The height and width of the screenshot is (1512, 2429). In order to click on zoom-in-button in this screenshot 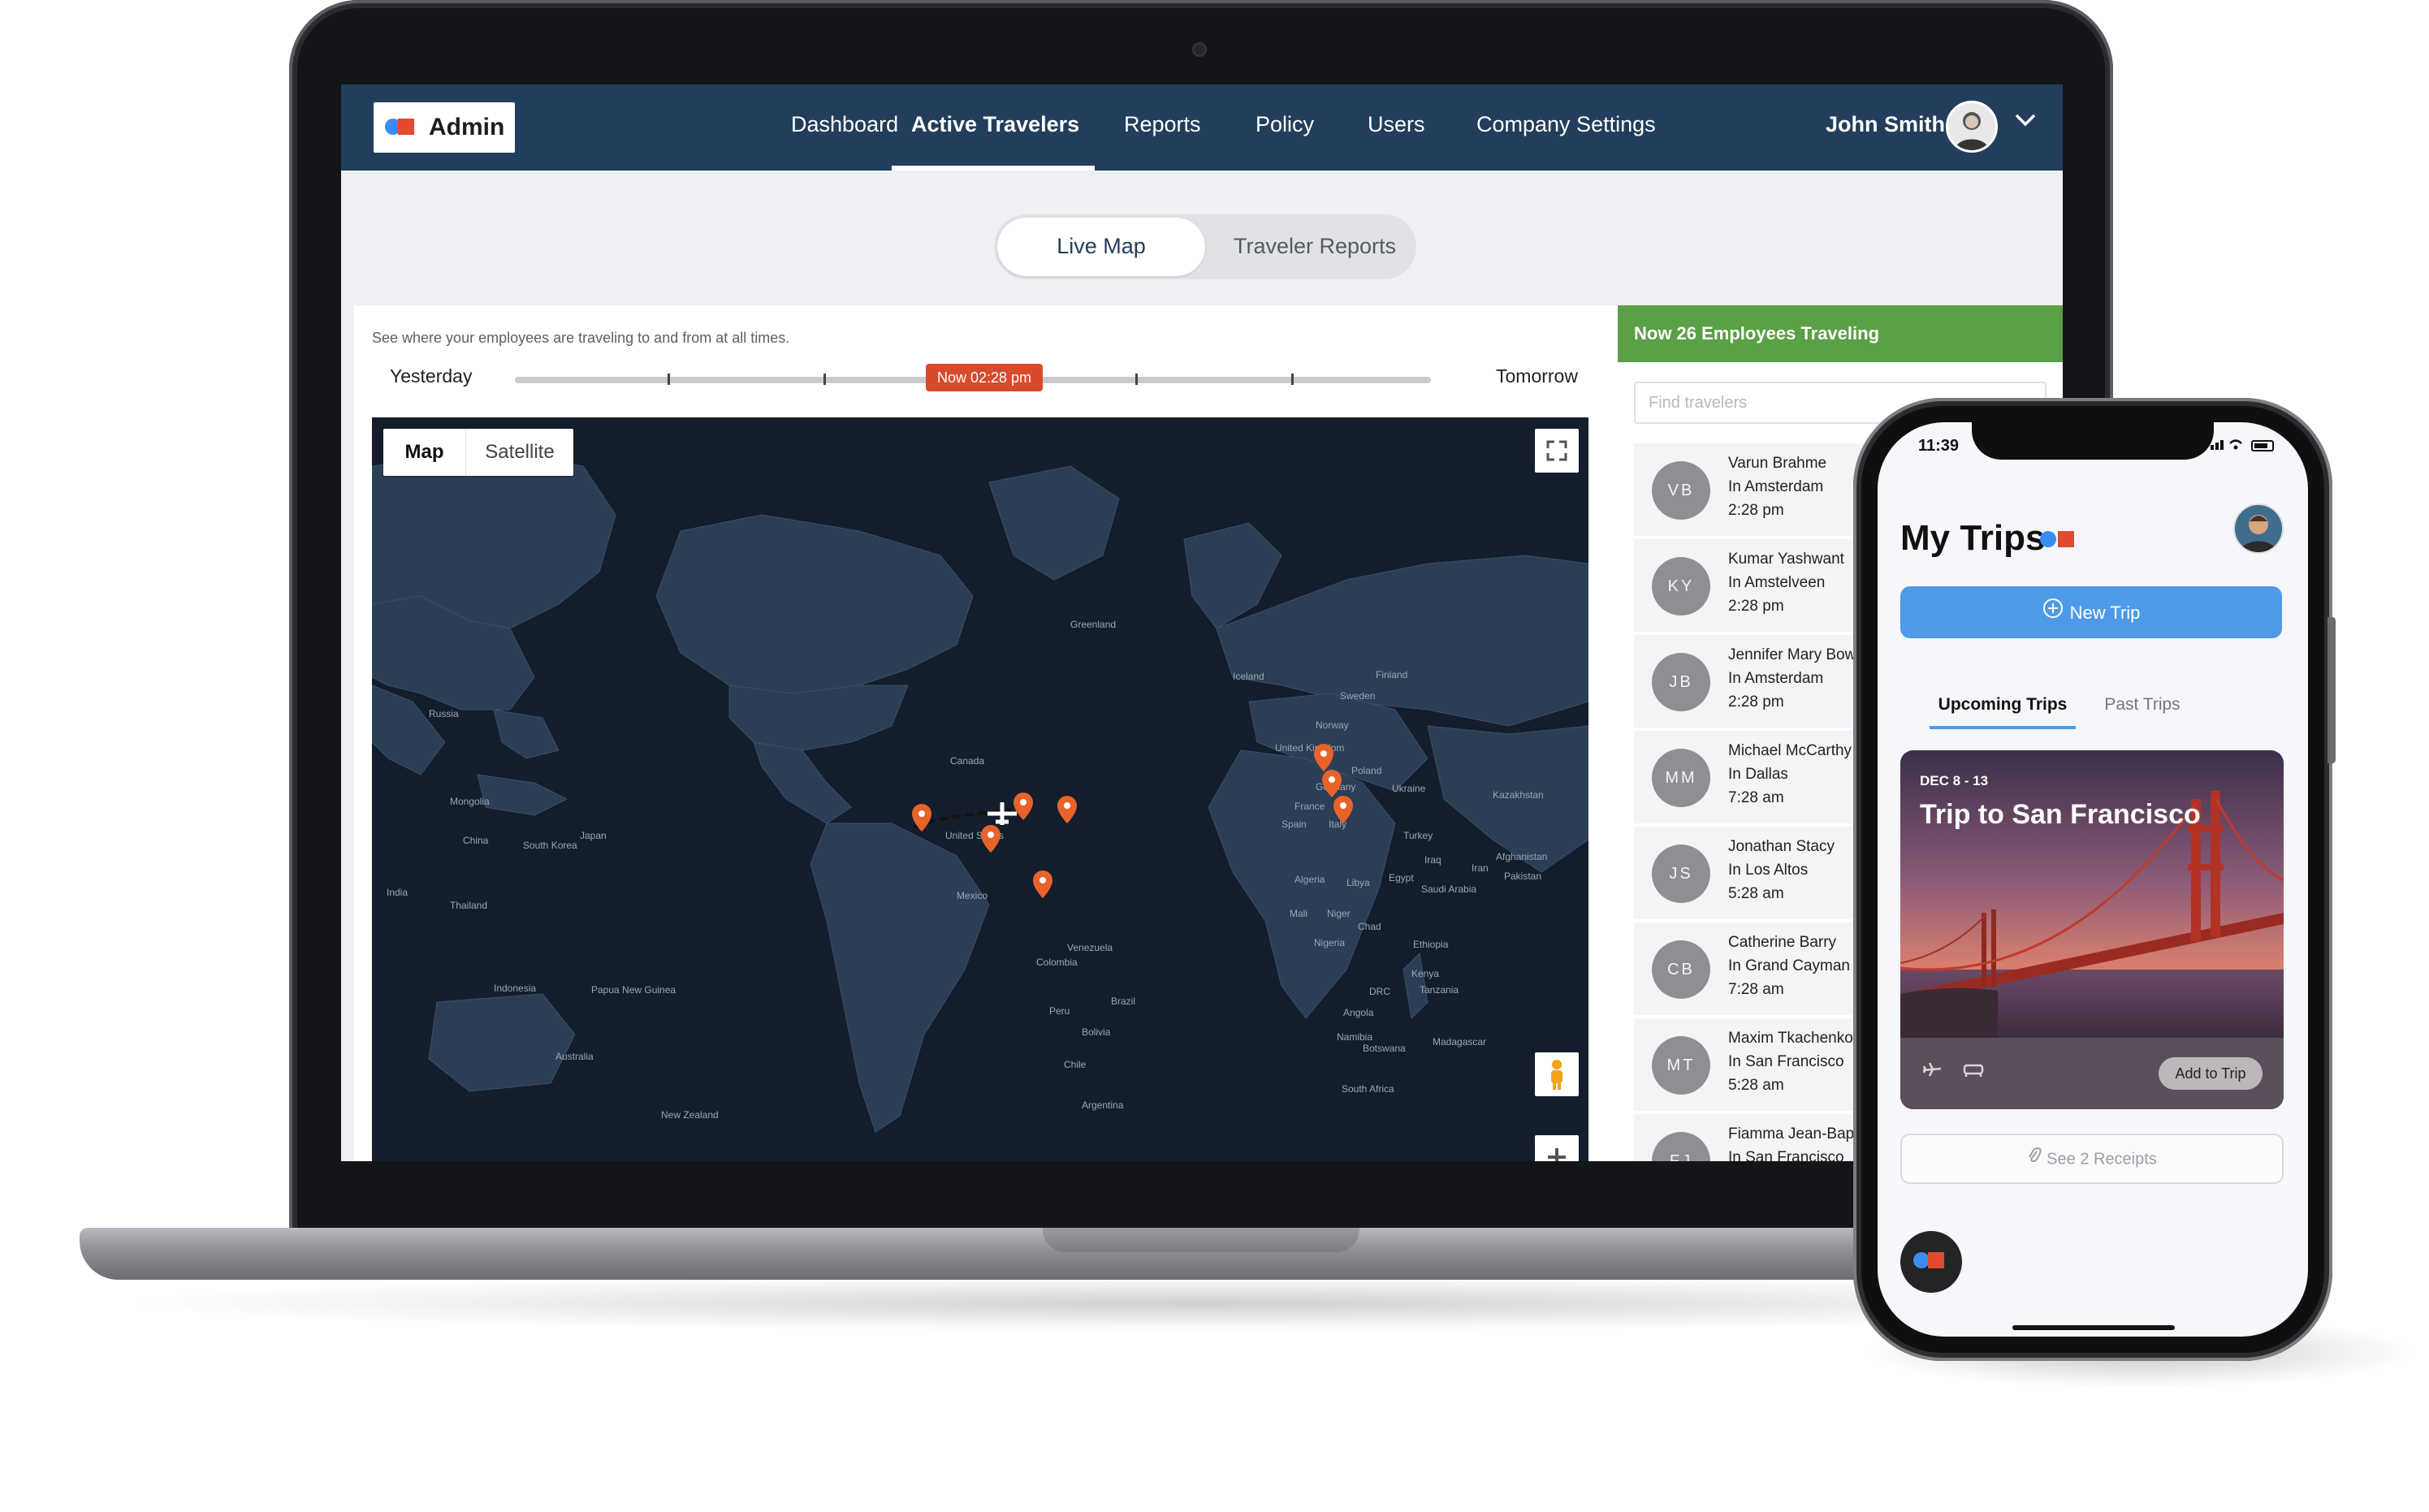, I will do `click(1557, 1148)`.